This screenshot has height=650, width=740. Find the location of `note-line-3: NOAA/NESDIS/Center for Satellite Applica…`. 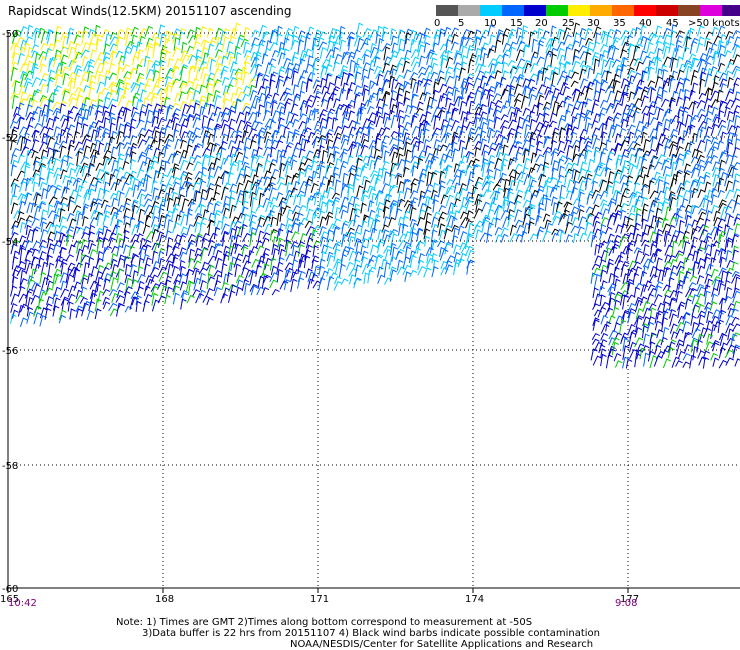

note-line-3: NOAA/NESDIS/Center for Satellite Applica… is located at coordinates (442, 644).